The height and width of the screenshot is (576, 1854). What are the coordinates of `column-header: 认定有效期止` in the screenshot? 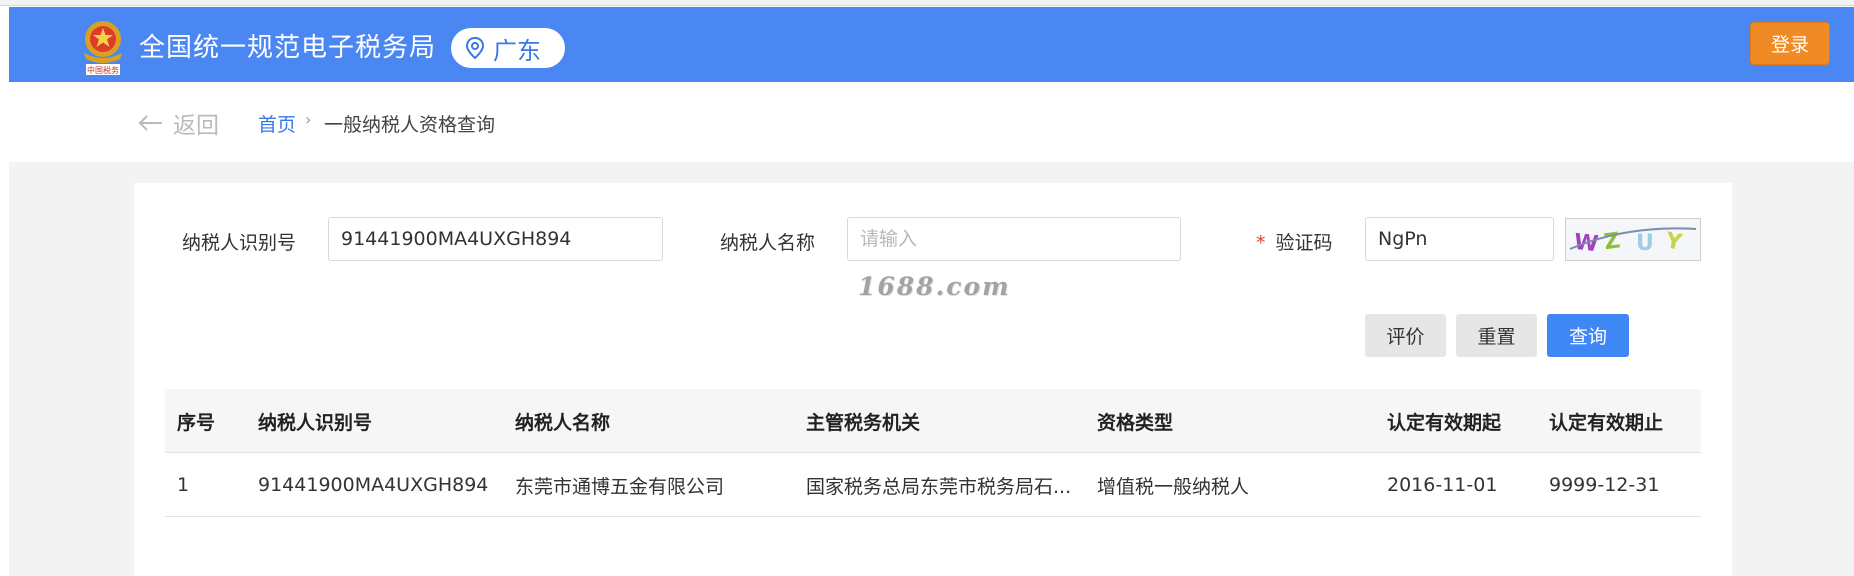 It's located at (1606, 422).